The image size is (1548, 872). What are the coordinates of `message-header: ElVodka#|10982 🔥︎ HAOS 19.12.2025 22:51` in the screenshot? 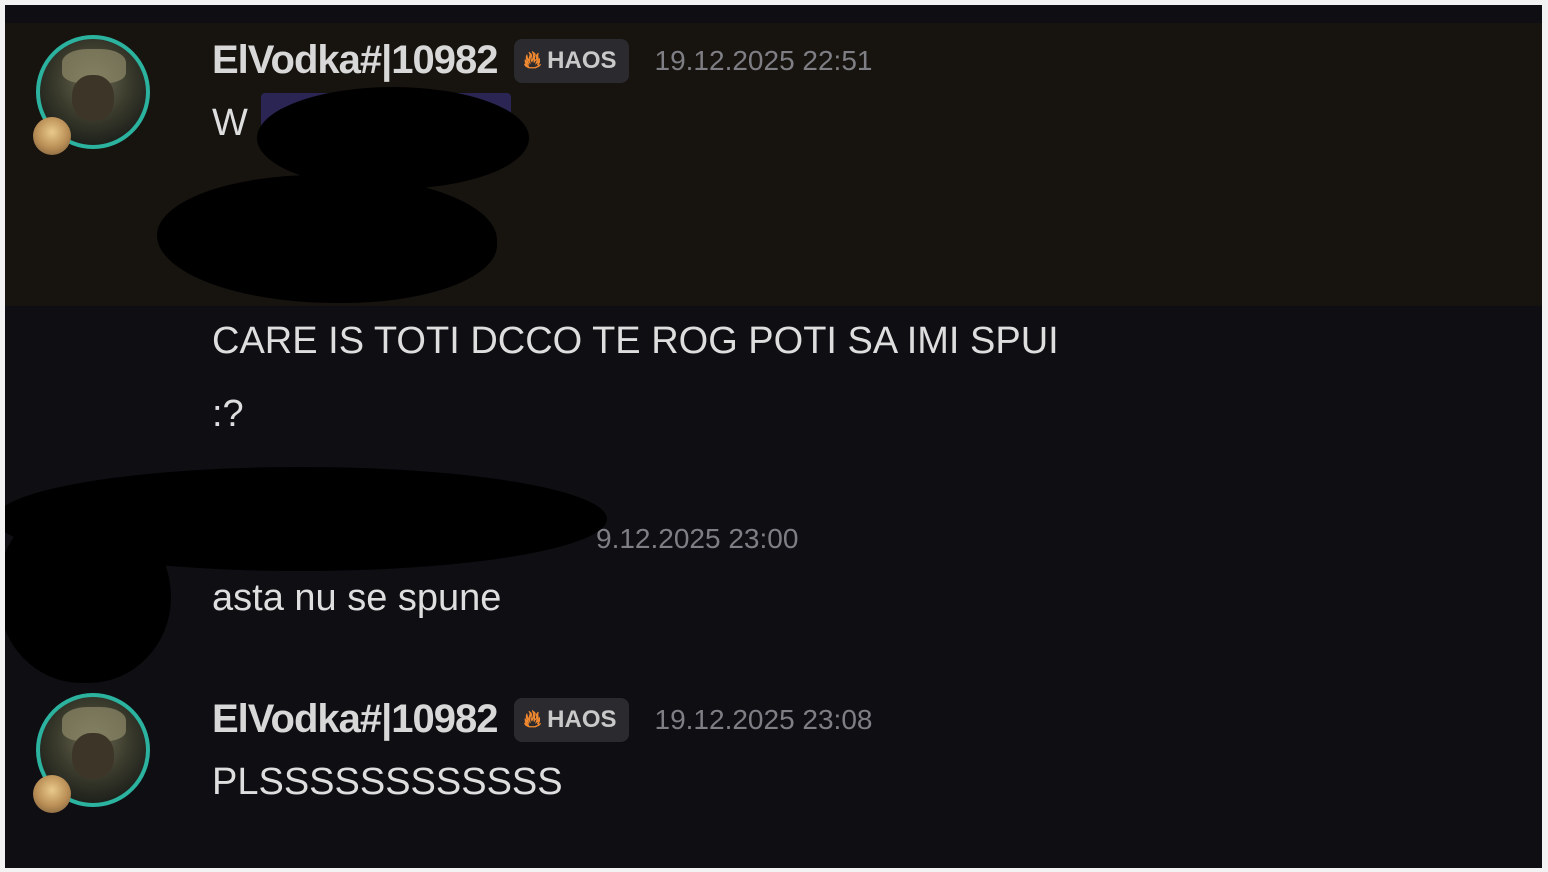 It's located at (542, 60).